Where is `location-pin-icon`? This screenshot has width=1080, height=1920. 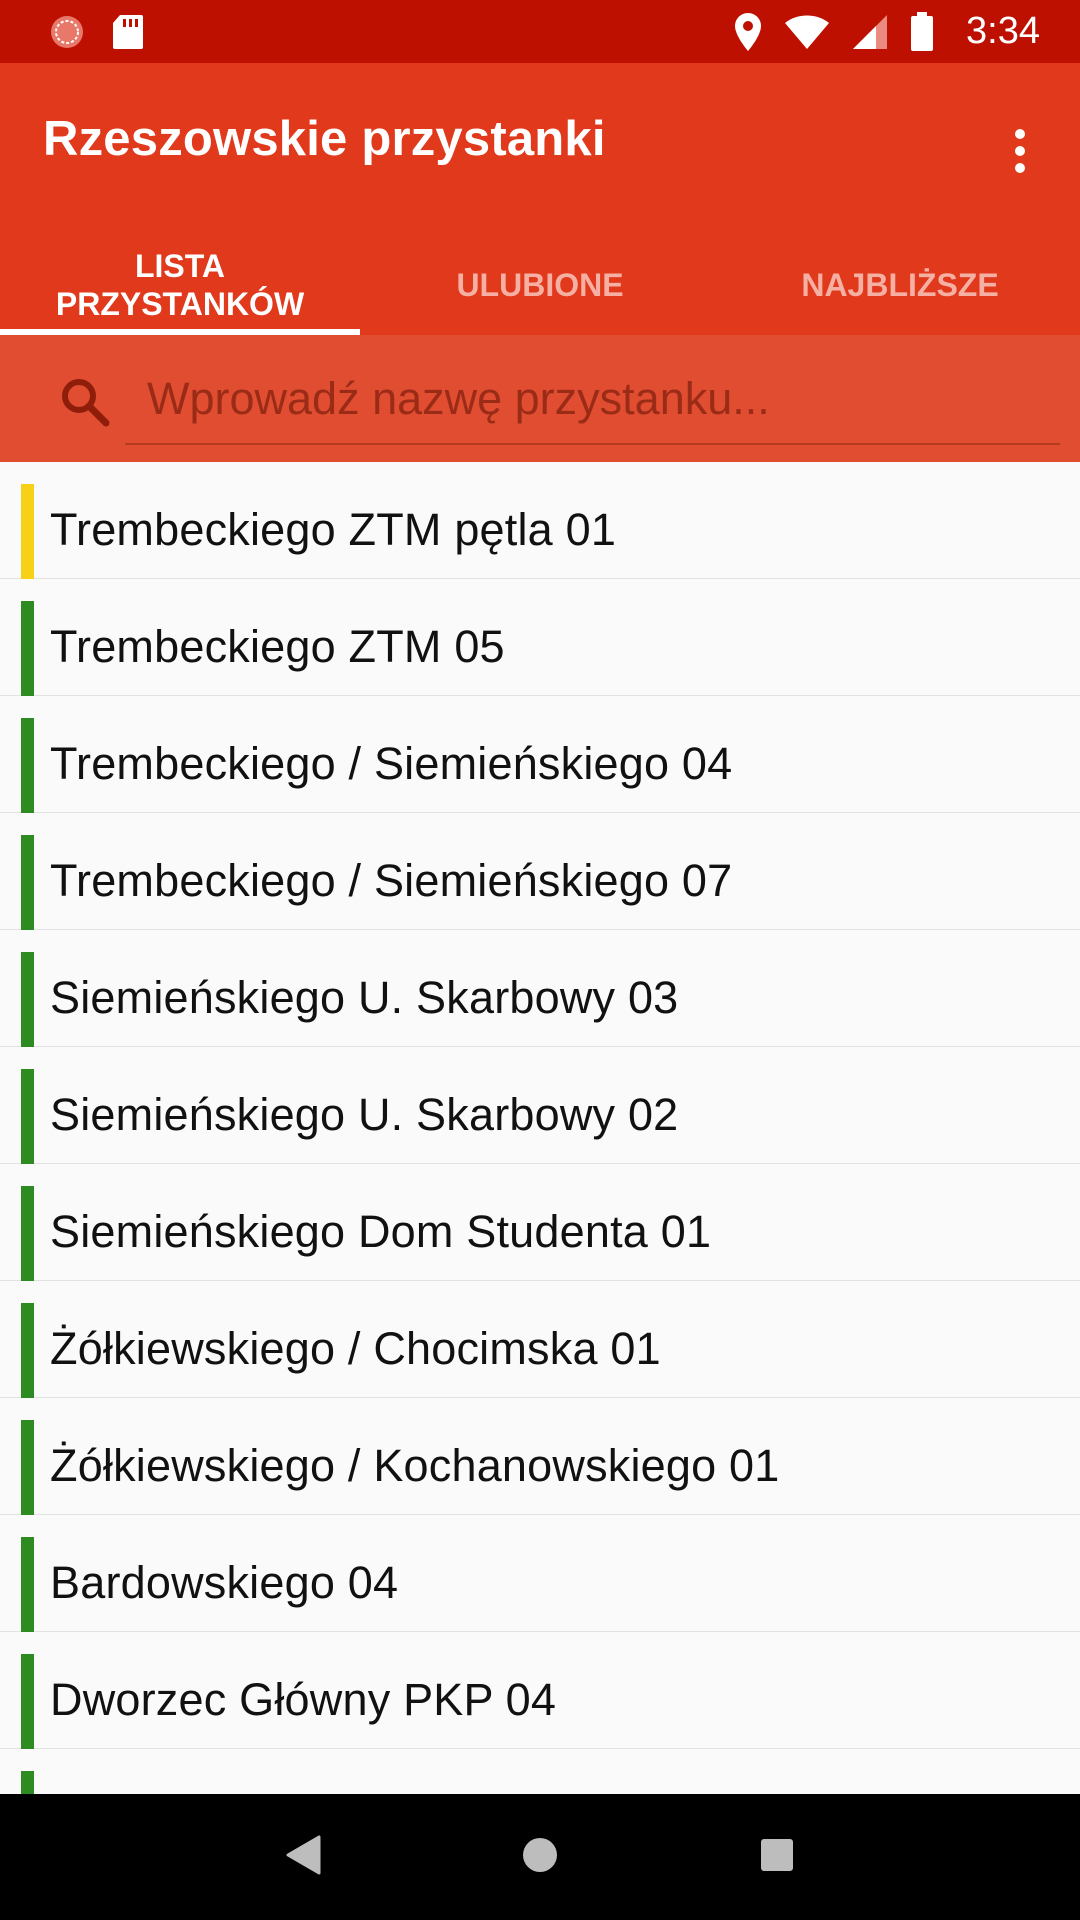
location-pin-icon is located at coordinates (748, 32).